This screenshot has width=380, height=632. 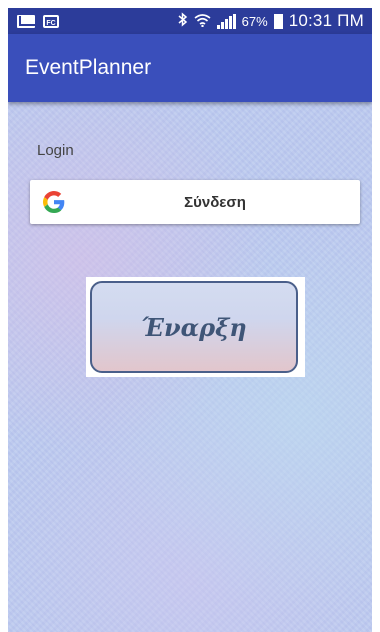 What do you see at coordinates (254, 21) in the screenshot?
I see `battery-percent: 67%` at bounding box center [254, 21].